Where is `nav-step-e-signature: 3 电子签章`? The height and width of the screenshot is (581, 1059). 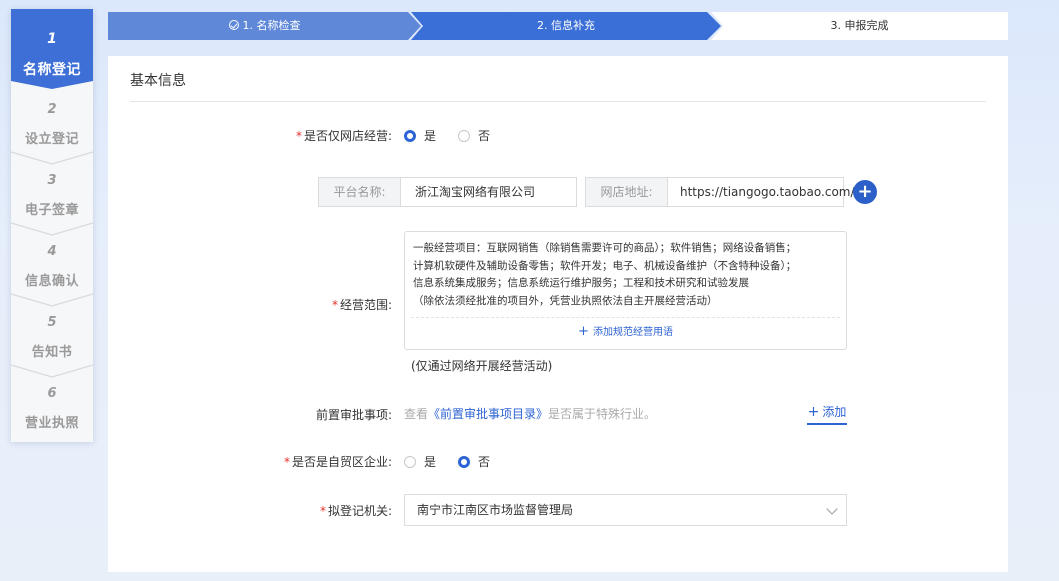
nav-step-e-signature: 3 电子签章 is located at coordinates (52, 198).